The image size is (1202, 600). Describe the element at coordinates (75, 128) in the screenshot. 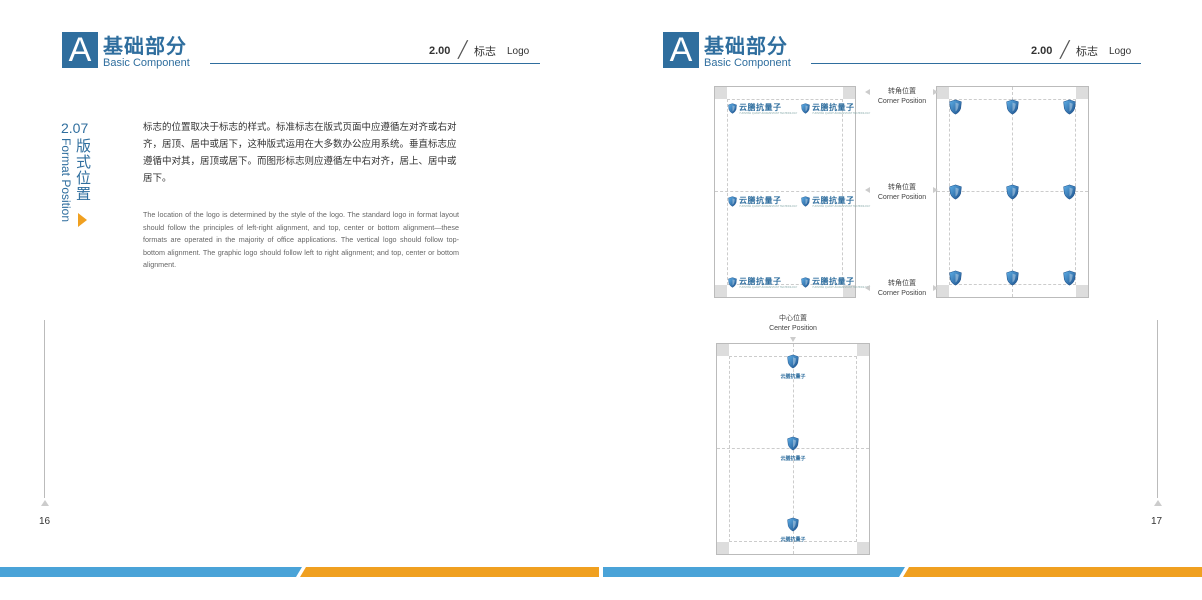

I see `chapter-number: 2.07` at that location.